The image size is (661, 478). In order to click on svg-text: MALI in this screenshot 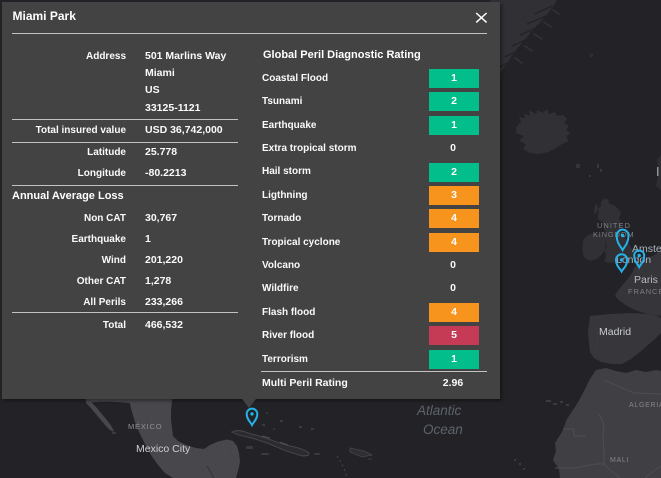, I will do `click(619, 460)`.